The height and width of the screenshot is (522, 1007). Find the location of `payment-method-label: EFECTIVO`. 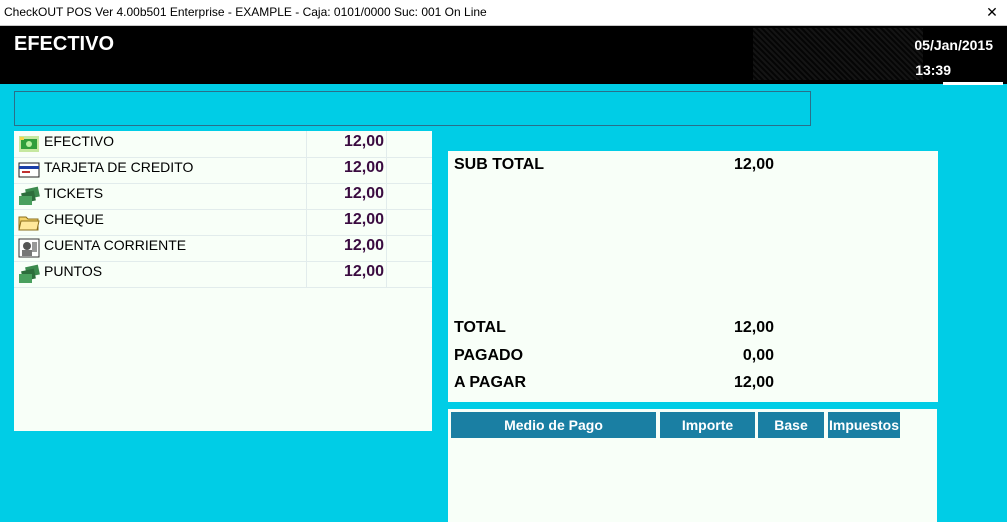

payment-method-label: EFECTIVO is located at coordinates (79, 141).